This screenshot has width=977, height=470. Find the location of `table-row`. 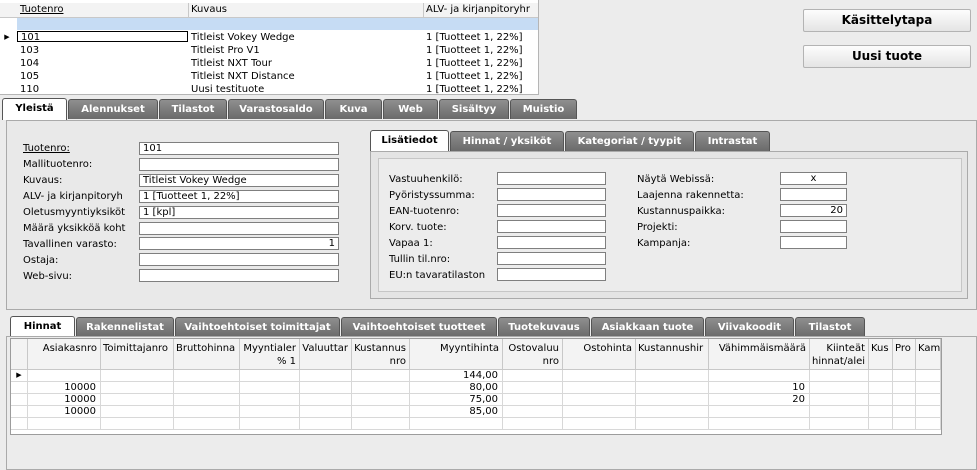

table-row is located at coordinates (476, 424).